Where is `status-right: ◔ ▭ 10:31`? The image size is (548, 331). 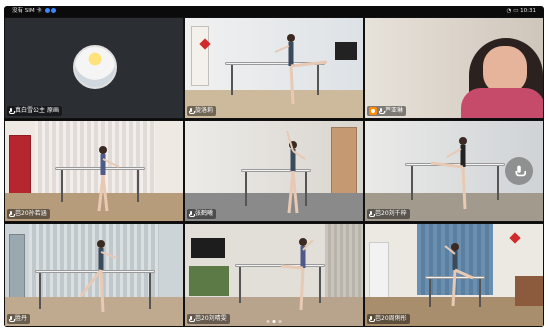
status-right: ◔ ▭ 10:31 is located at coordinates (521, 11).